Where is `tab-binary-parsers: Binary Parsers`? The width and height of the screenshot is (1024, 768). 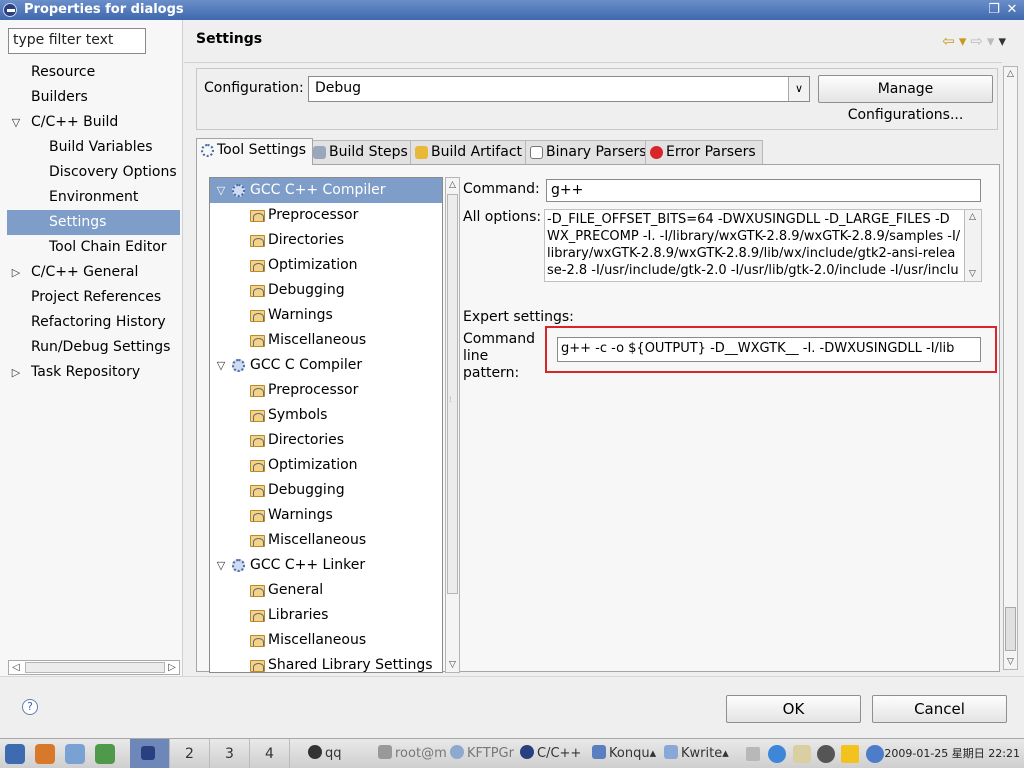 tab-binary-parsers: Binary Parsers is located at coordinates (589, 152).